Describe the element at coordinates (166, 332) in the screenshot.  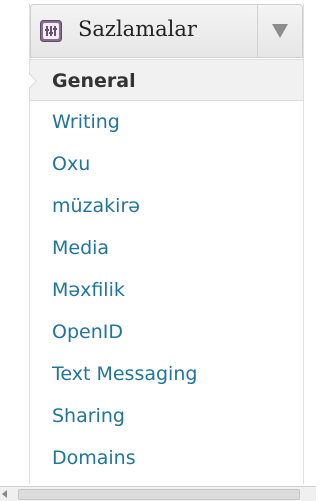
I see `menu-item-openid: OpenID` at that location.